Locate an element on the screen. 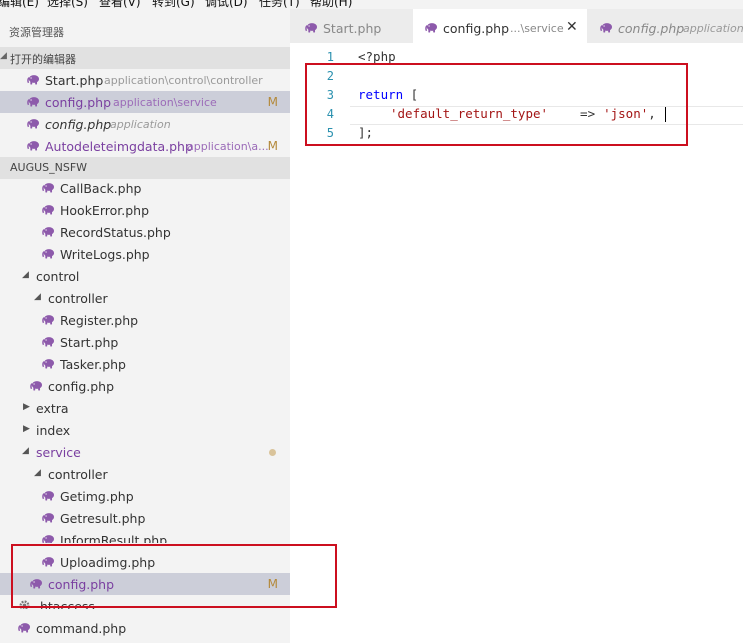  tree-folder-name: control is located at coordinates (58, 276).